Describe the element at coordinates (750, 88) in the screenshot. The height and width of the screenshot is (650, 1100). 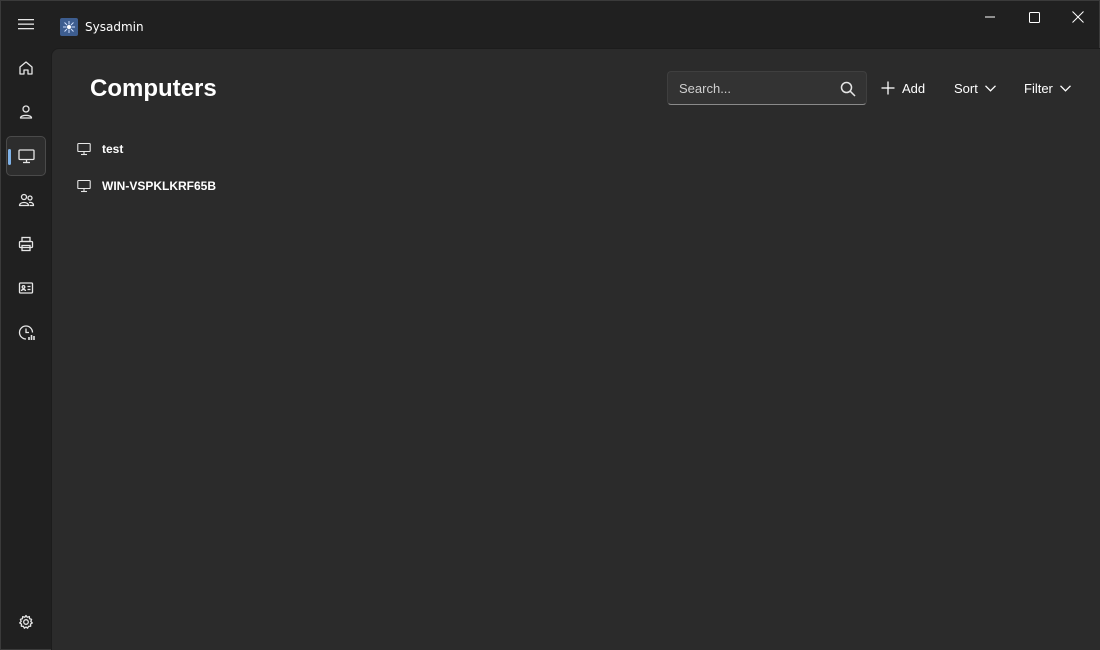
I see `search-input` at that location.